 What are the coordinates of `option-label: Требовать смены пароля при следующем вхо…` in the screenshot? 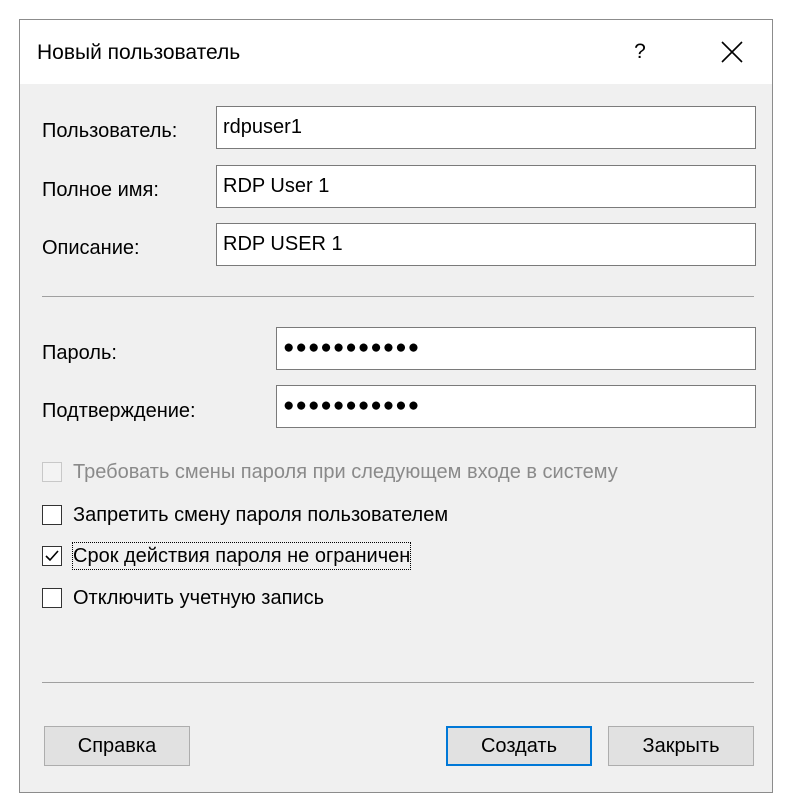 It's located at (345, 472).